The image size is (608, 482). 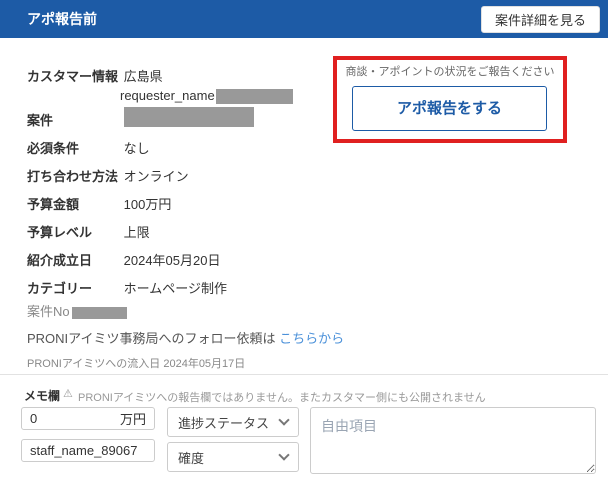 What do you see at coordinates (147, 204) in the screenshot?
I see `row-value: 100万円` at bounding box center [147, 204].